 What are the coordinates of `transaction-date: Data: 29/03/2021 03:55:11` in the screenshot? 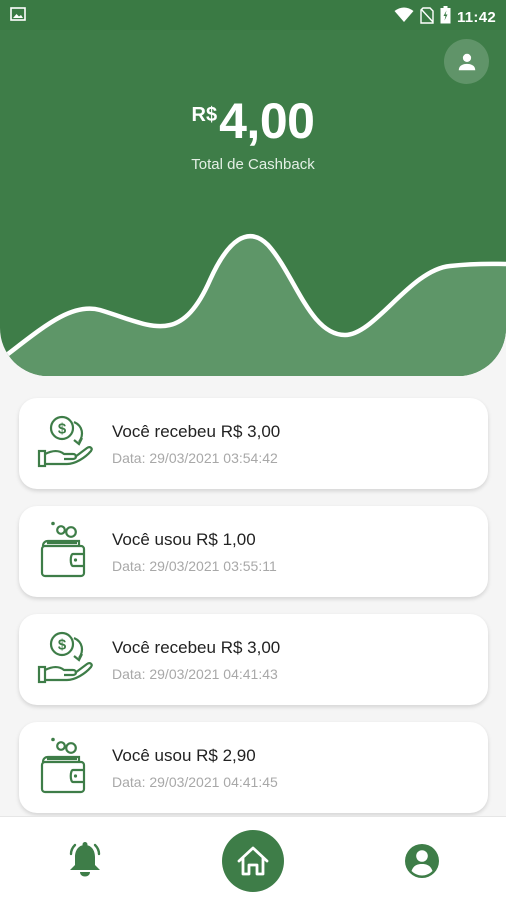 It's located at (194, 566).